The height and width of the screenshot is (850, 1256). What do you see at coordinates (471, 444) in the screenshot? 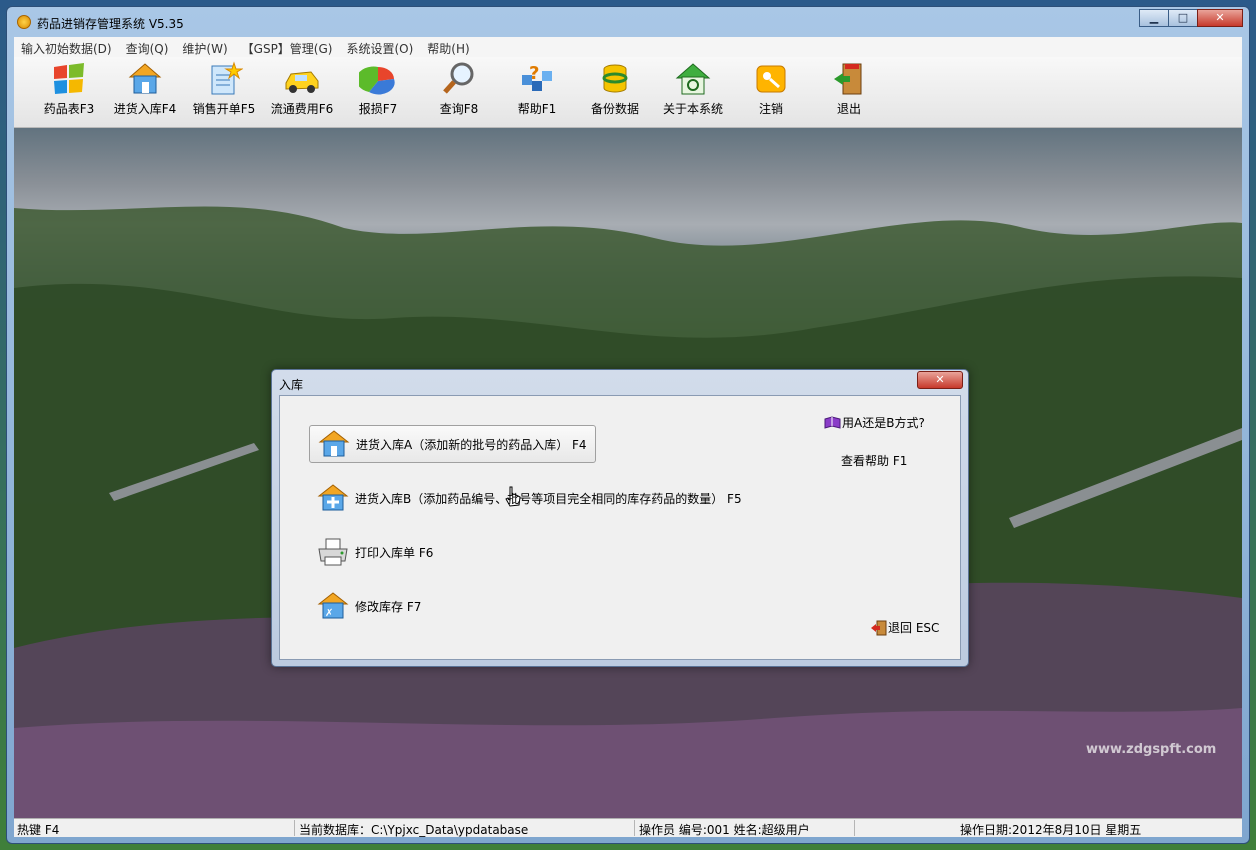
I see `stock-in-a-label: 进货入库A（添加新的批号的药品入库） F4` at bounding box center [471, 444].